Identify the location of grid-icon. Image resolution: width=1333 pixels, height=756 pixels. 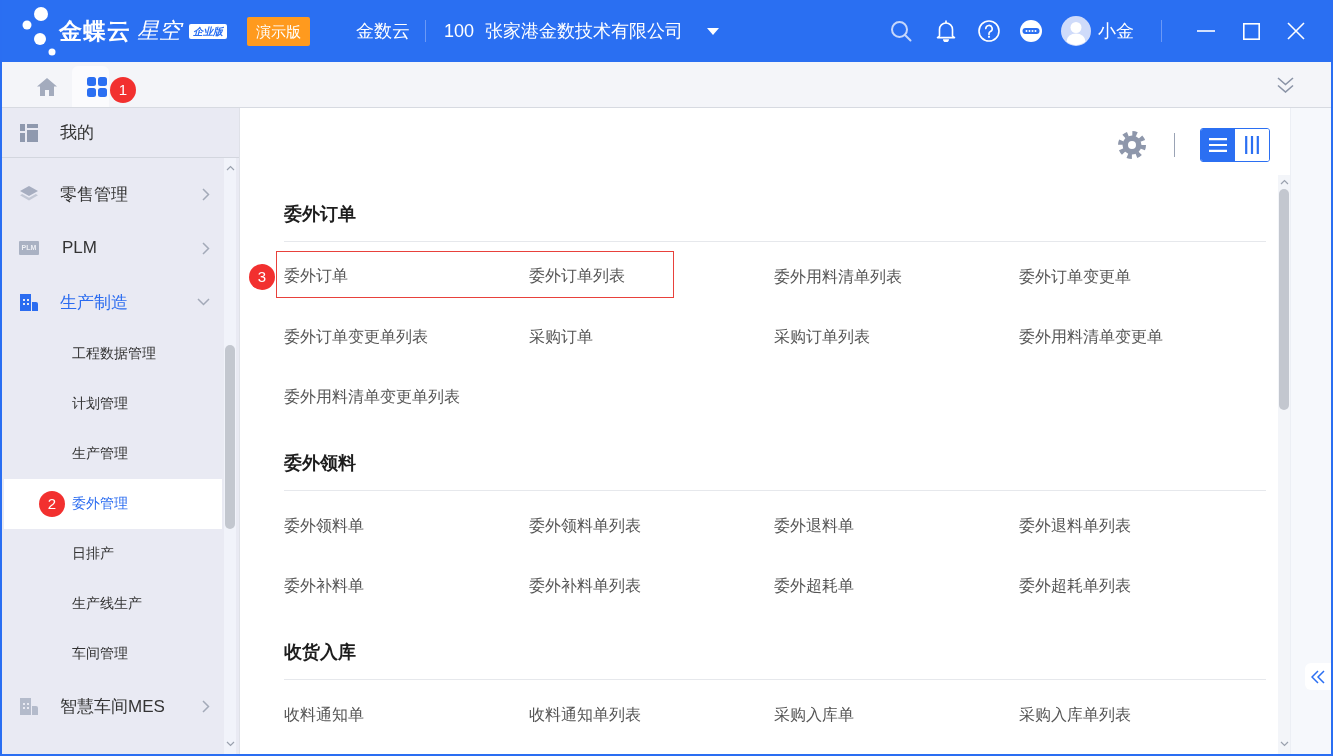
(97, 86).